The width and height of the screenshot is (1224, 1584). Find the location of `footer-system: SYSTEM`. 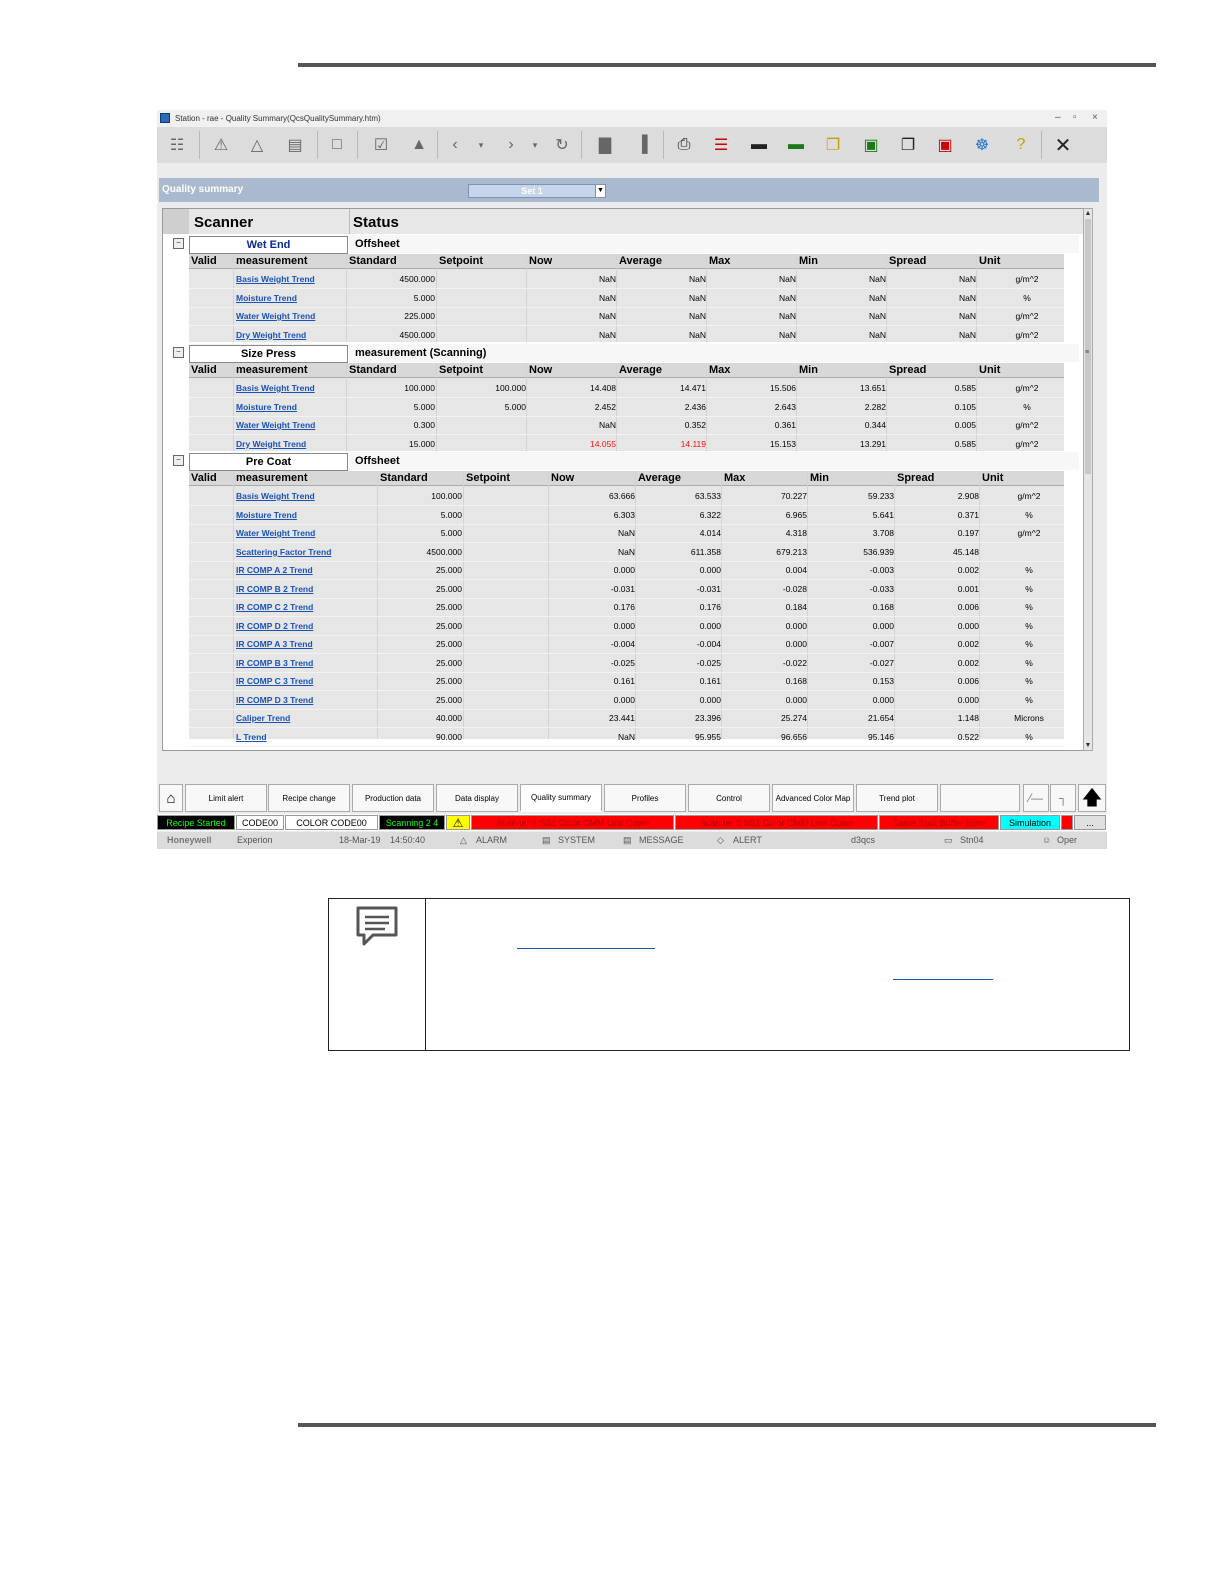

footer-system: SYSTEM is located at coordinates (576, 840).